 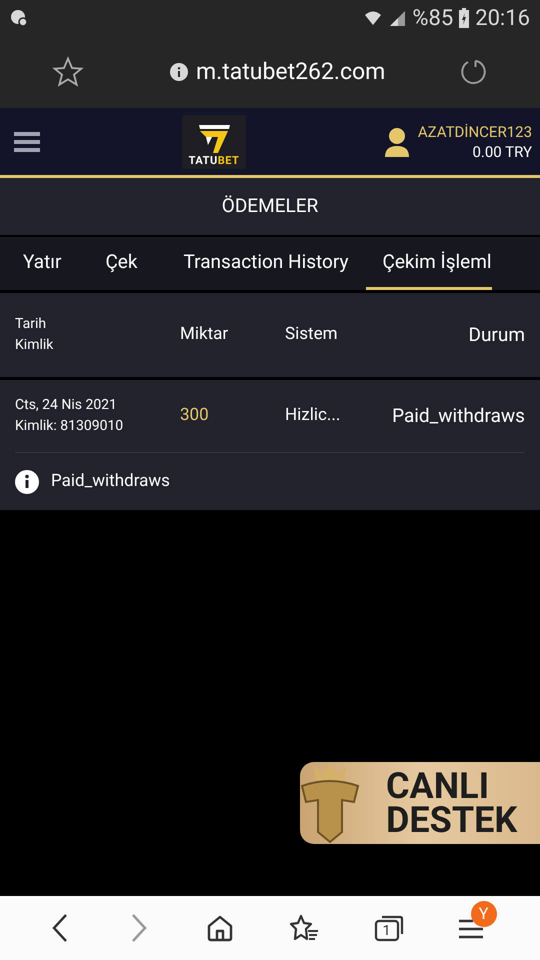 What do you see at coordinates (502, 152) in the screenshot?
I see `balance: 0.00 TRY` at bounding box center [502, 152].